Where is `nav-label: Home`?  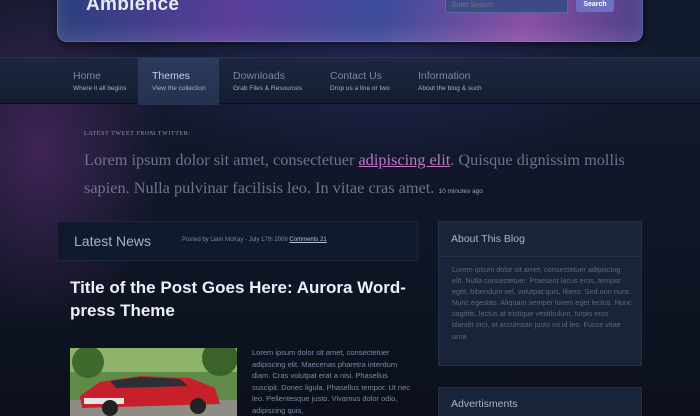 nav-label: Home is located at coordinates (87, 76).